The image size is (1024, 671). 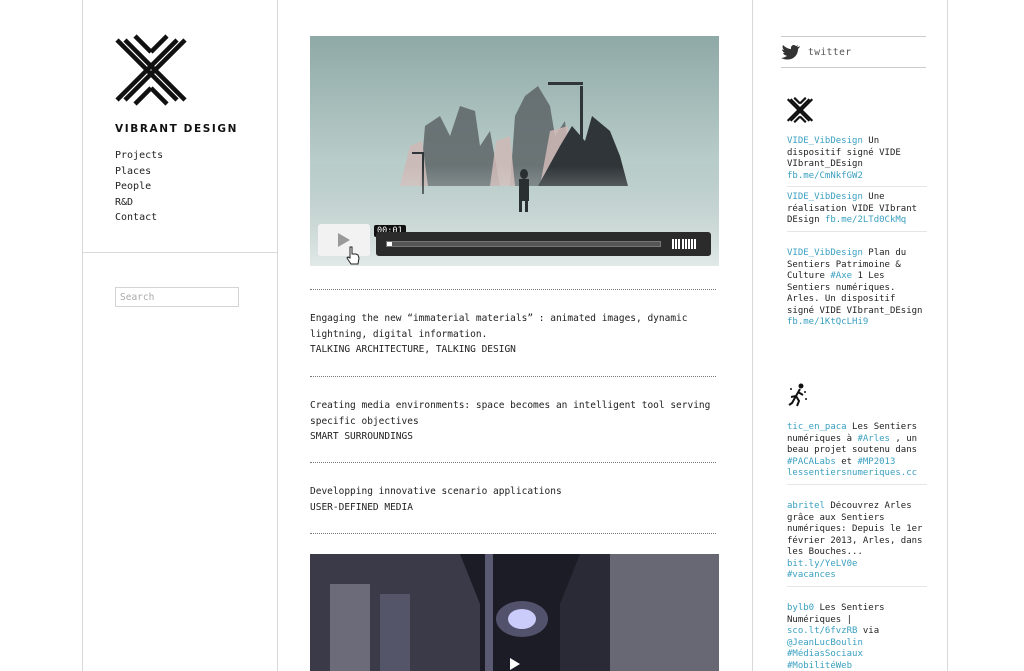 What do you see at coordinates (139, 203) in the screenshot?
I see `nav-item-rd: R&D` at bounding box center [139, 203].